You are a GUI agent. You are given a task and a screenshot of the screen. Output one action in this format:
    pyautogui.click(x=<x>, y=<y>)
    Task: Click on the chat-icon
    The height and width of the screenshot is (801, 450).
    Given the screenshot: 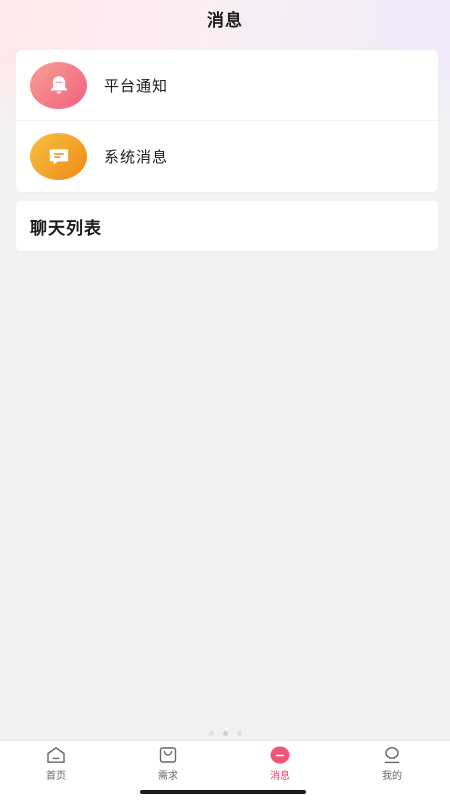 What is the action you would take?
    pyautogui.click(x=280, y=755)
    